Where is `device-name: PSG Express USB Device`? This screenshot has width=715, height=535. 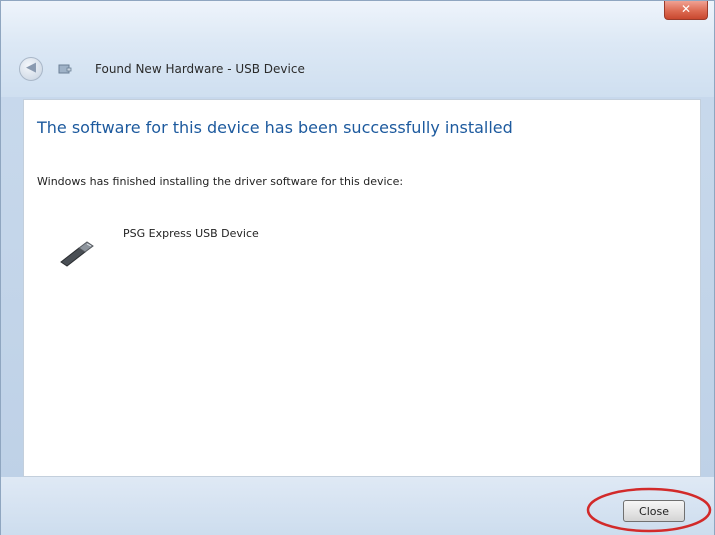
device-name: PSG Express USB Device is located at coordinates (191, 233).